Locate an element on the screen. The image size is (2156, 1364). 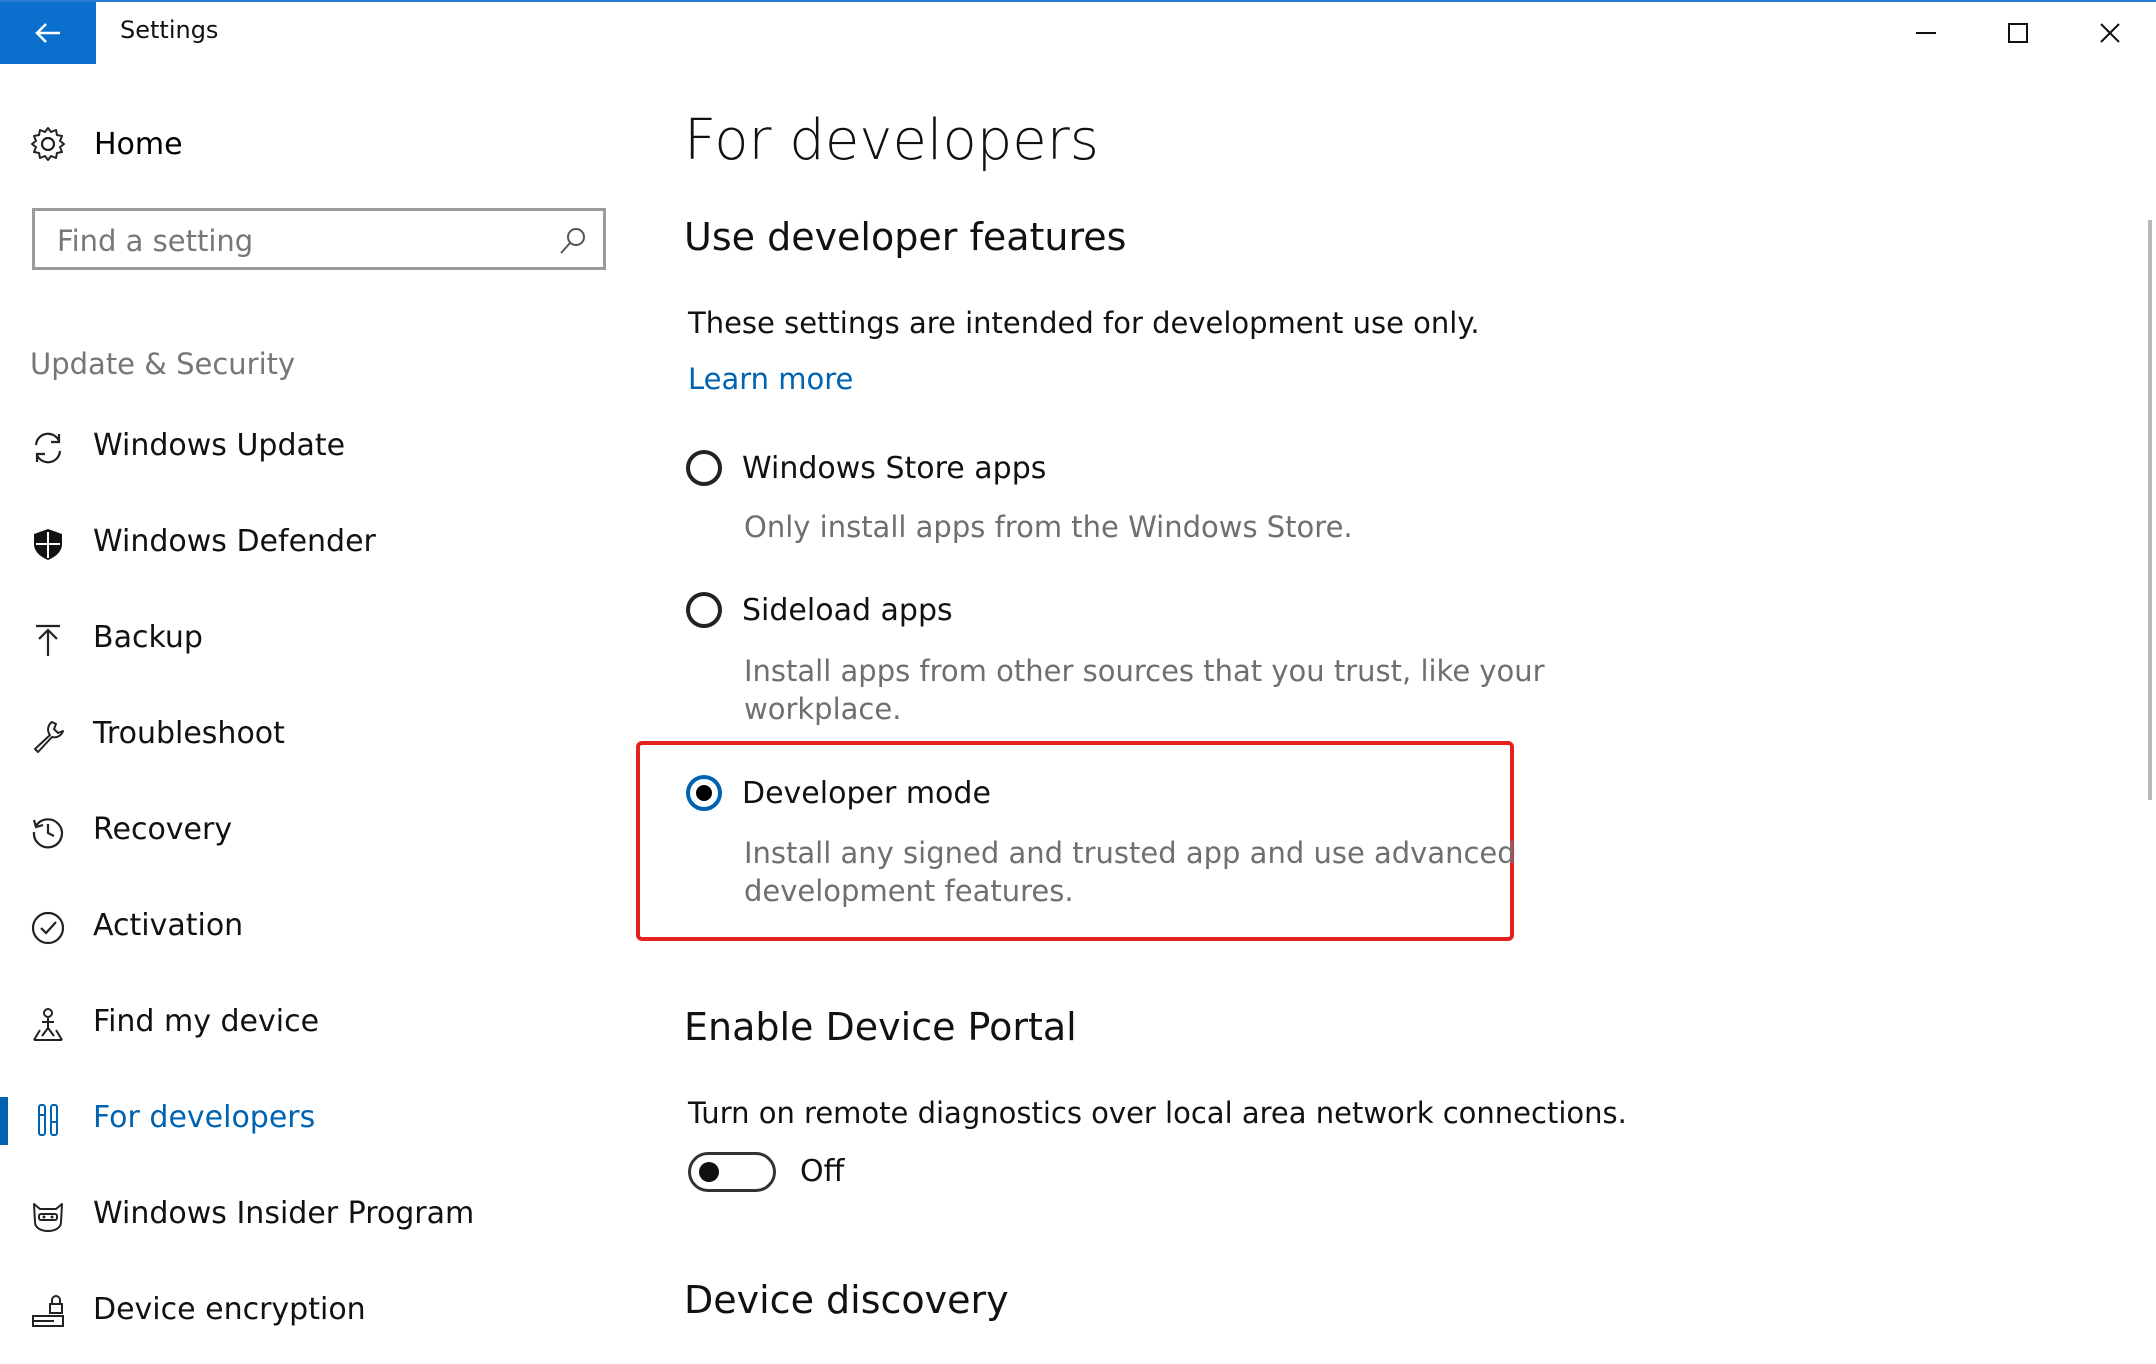
page-title: For developers is located at coordinates (891, 140).